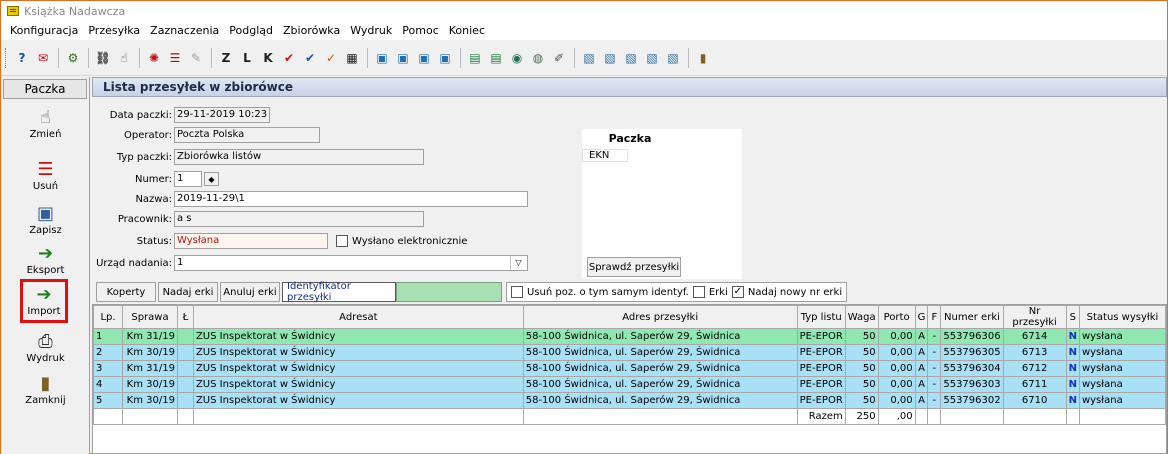 The image size is (1168, 454). I want to click on operator-field: Poczta Polska, so click(247, 135).